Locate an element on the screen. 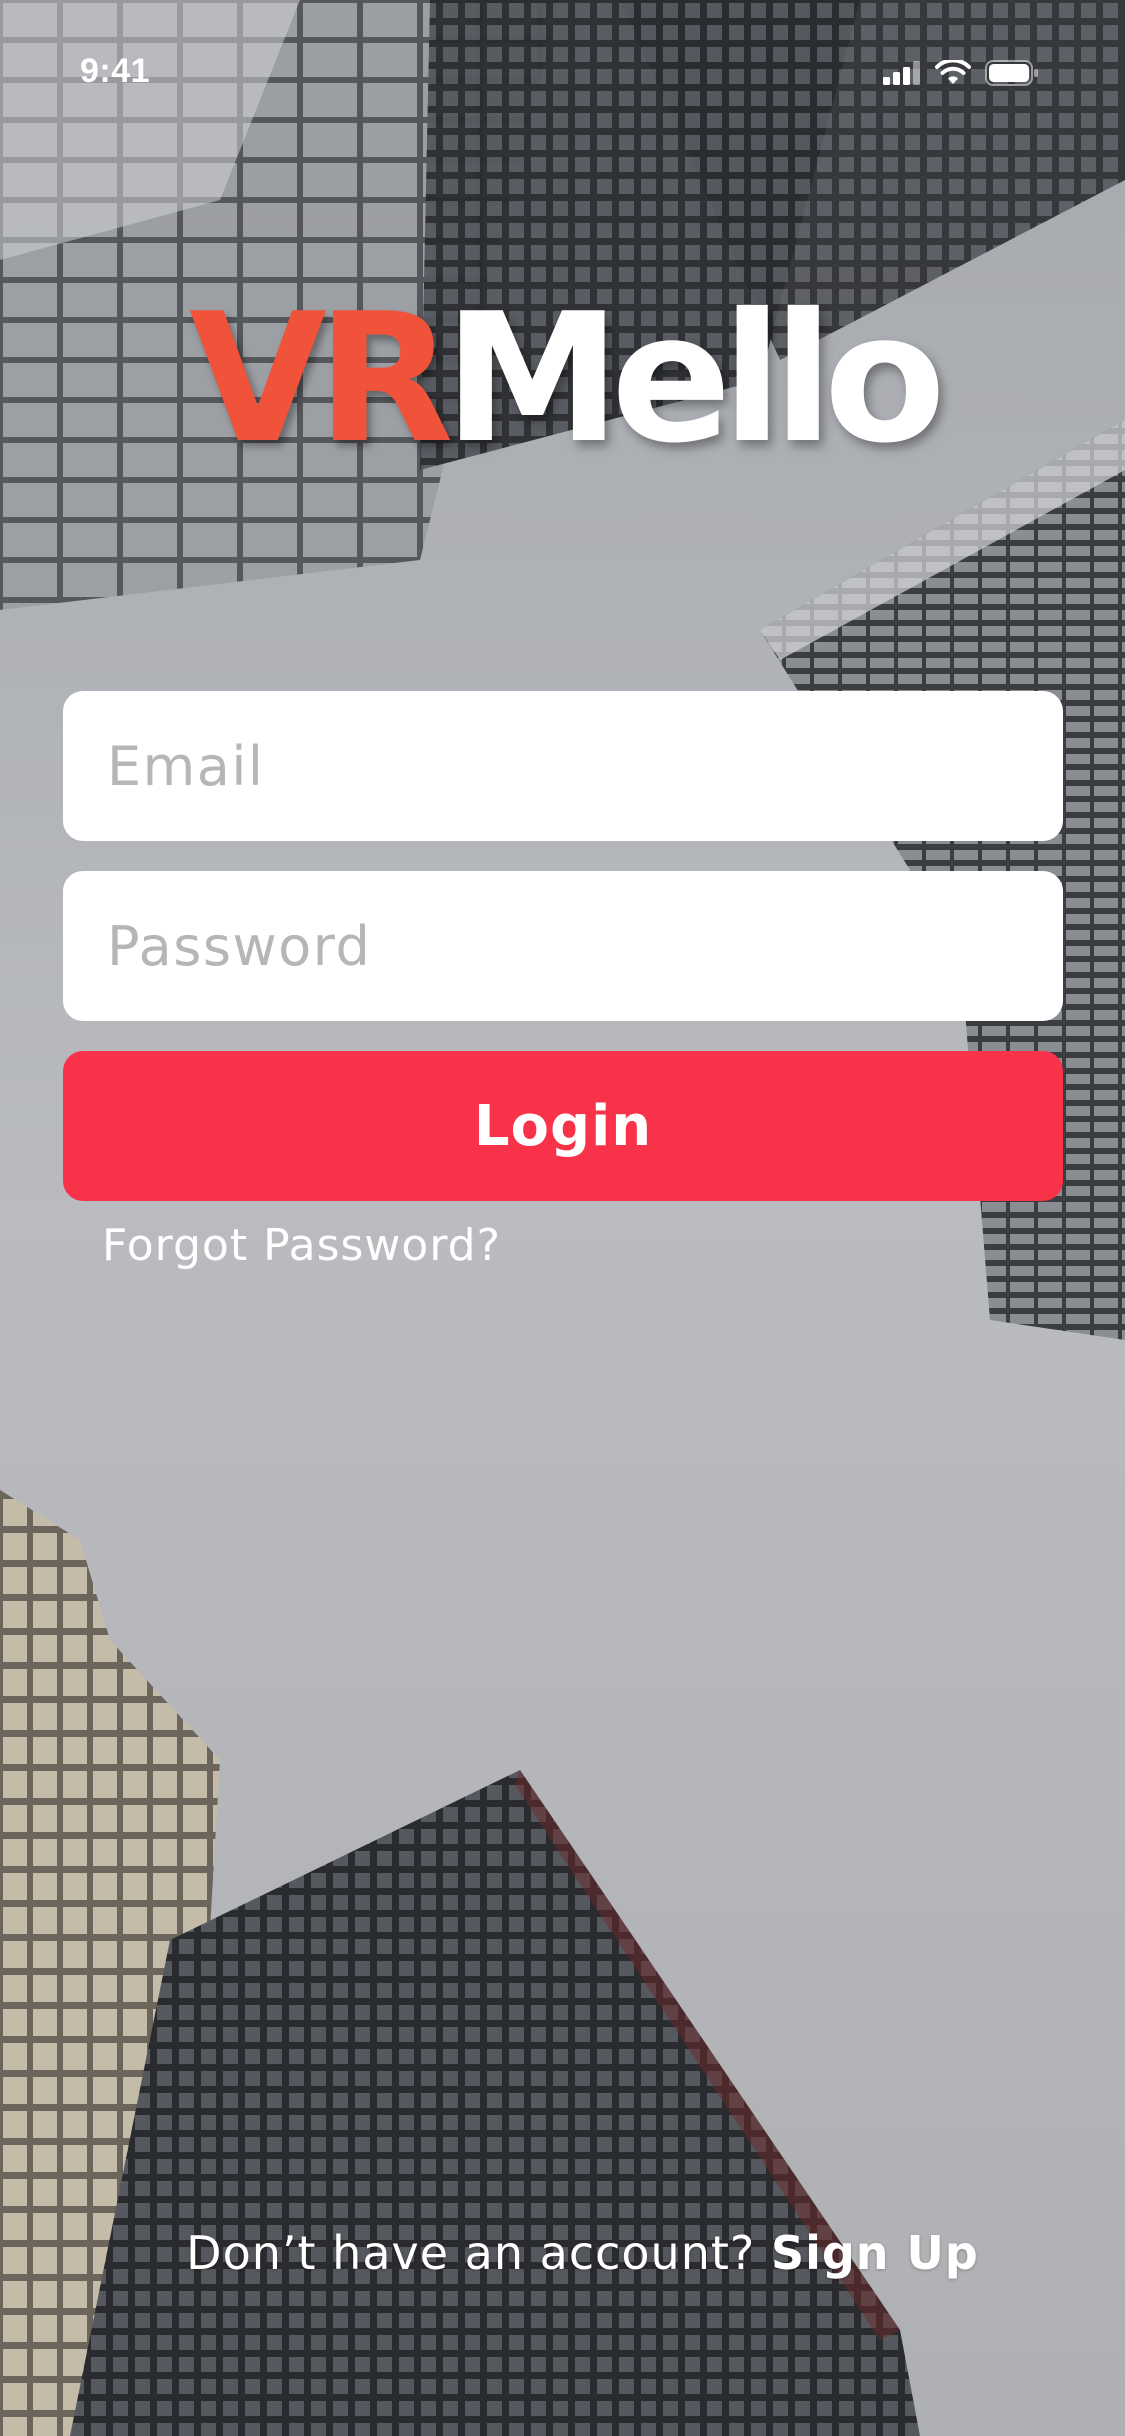 The height and width of the screenshot is (2436, 1125). logo-vr-text: VR is located at coordinates (321, 378).